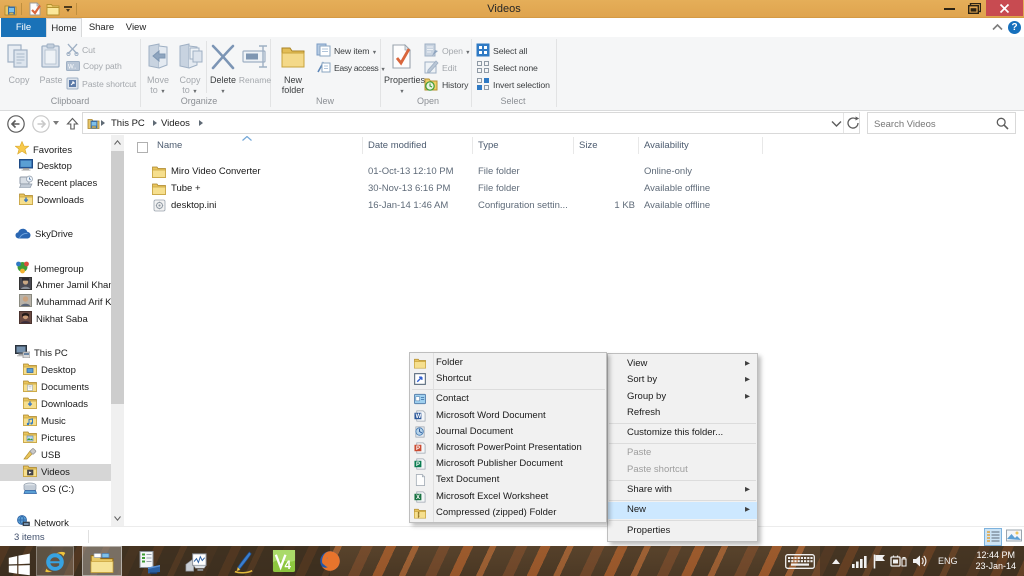  I want to click on svg-text: W, so click(419, 417).